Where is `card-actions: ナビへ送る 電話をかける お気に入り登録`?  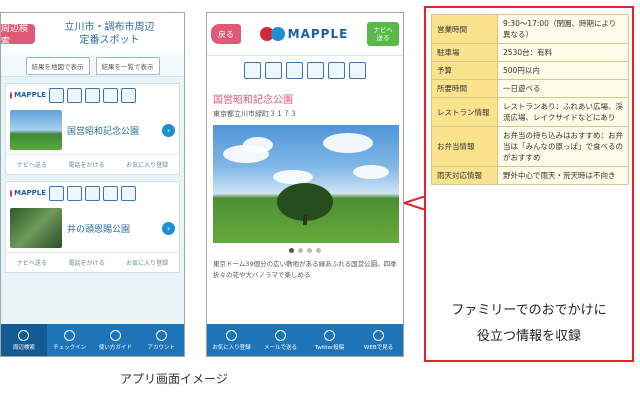 card-actions: ナビへ送る 電話をかける お気に入り登録 is located at coordinates (92, 164).